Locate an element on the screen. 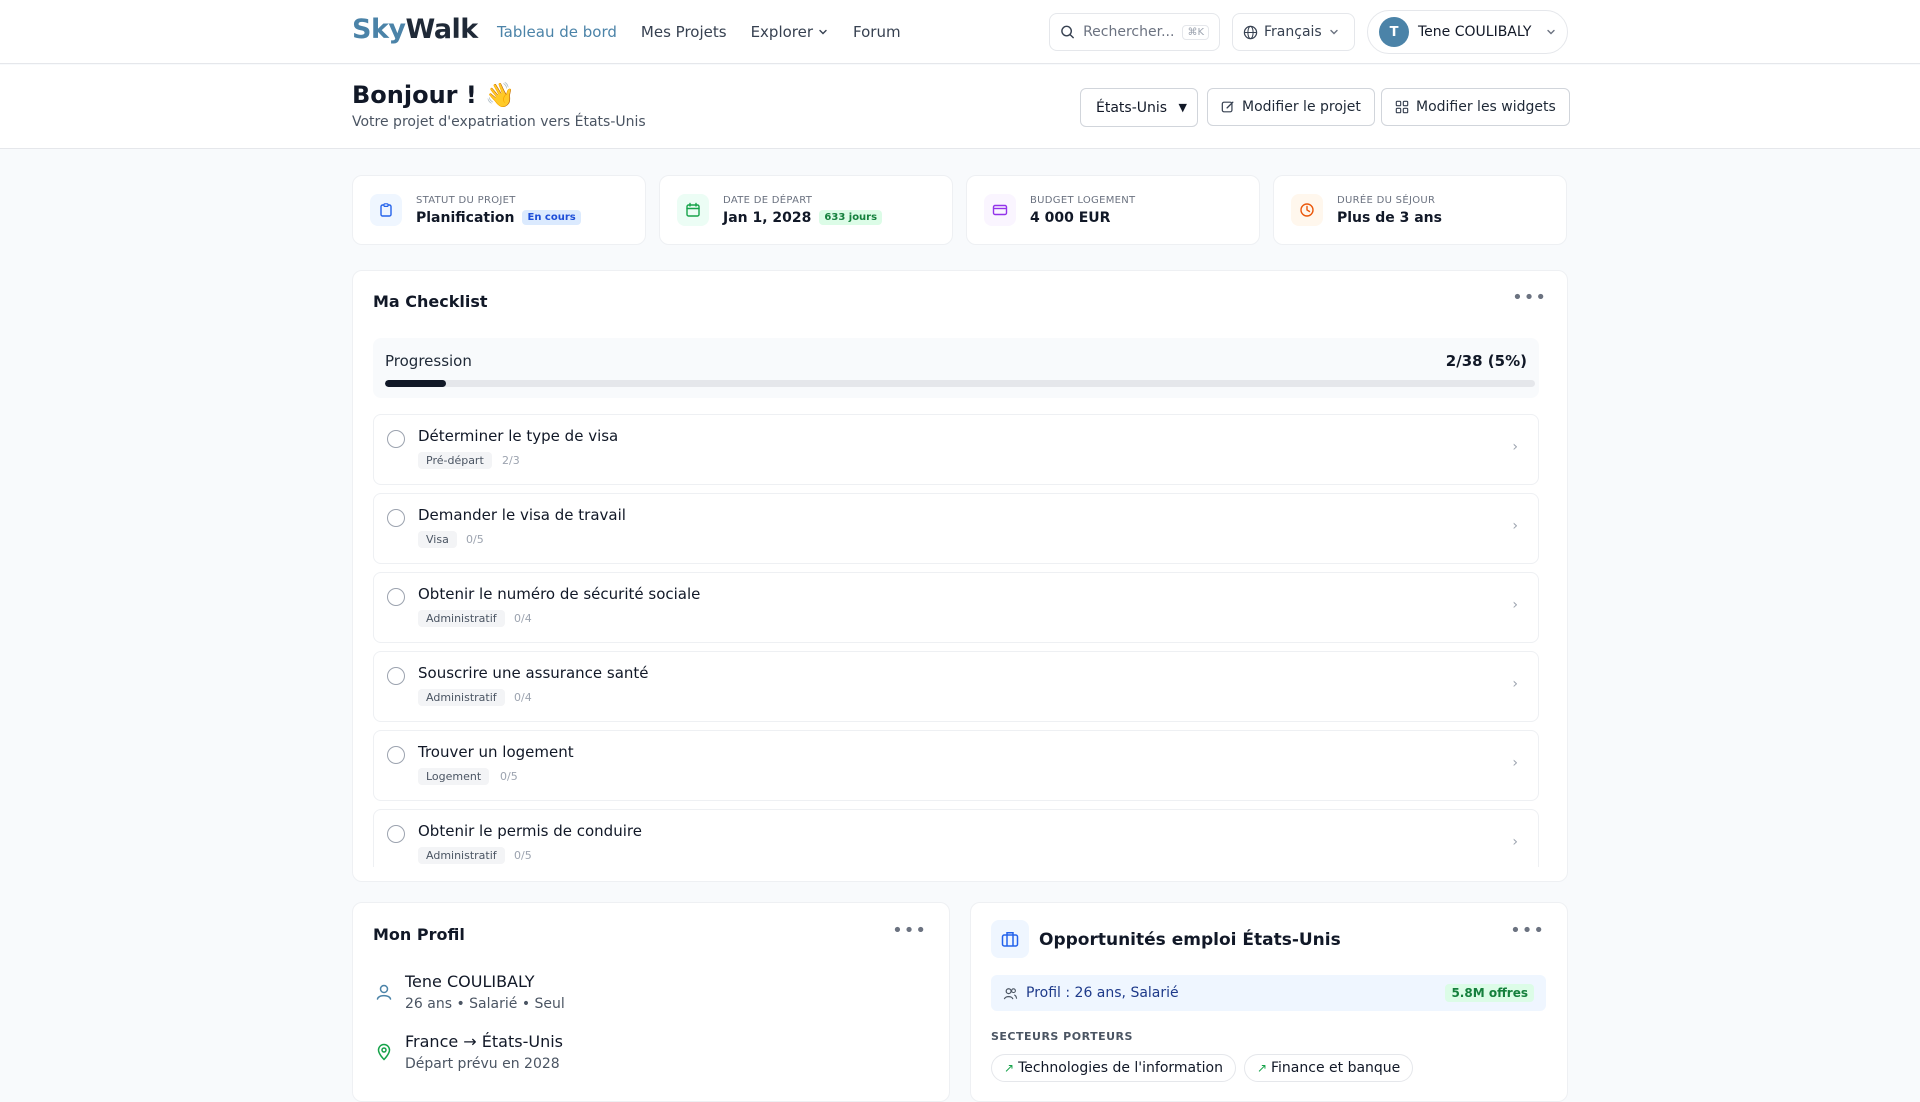  progress-bar is located at coordinates (960, 383).